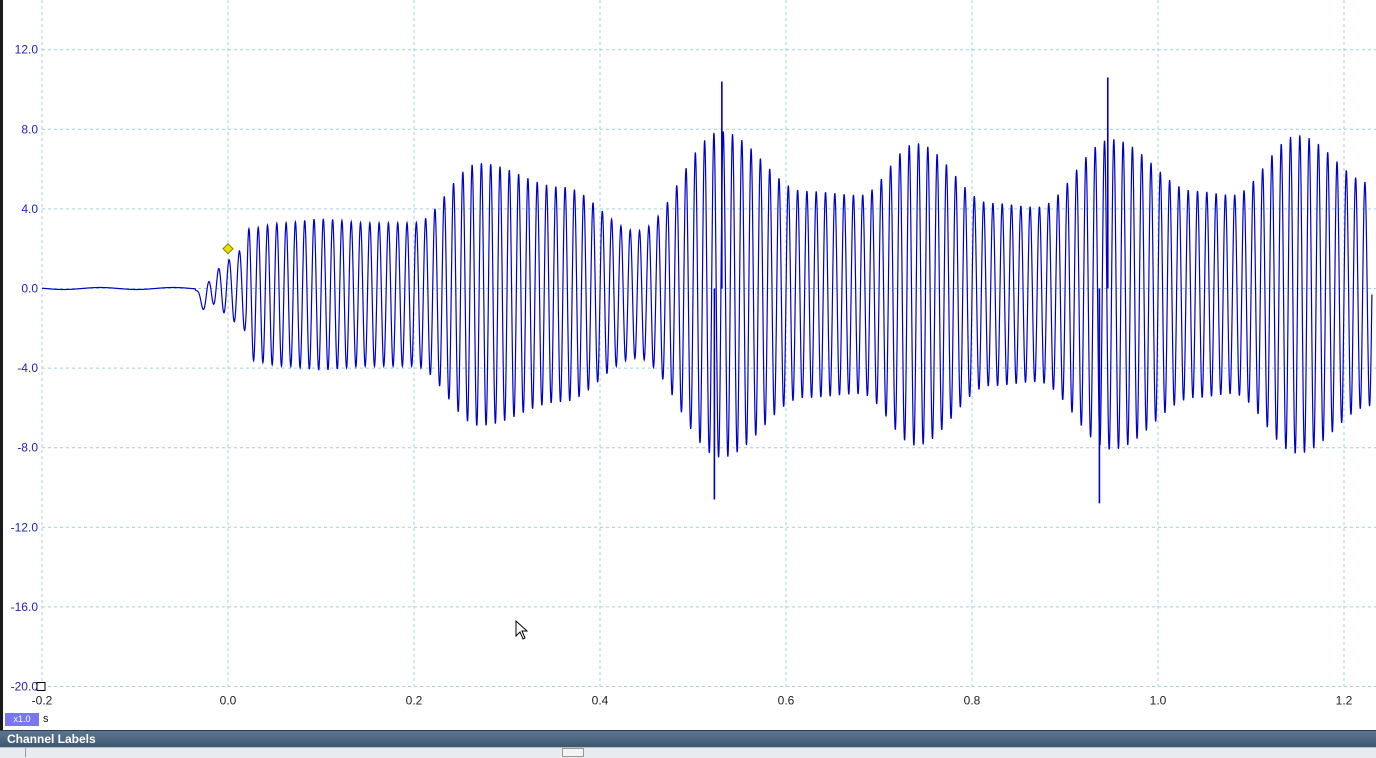 Image resolution: width=1376 pixels, height=758 pixels. Describe the element at coordinates (1344, 701) in the screenshot. I see `x-tick-label-7: 1.2` at that location.